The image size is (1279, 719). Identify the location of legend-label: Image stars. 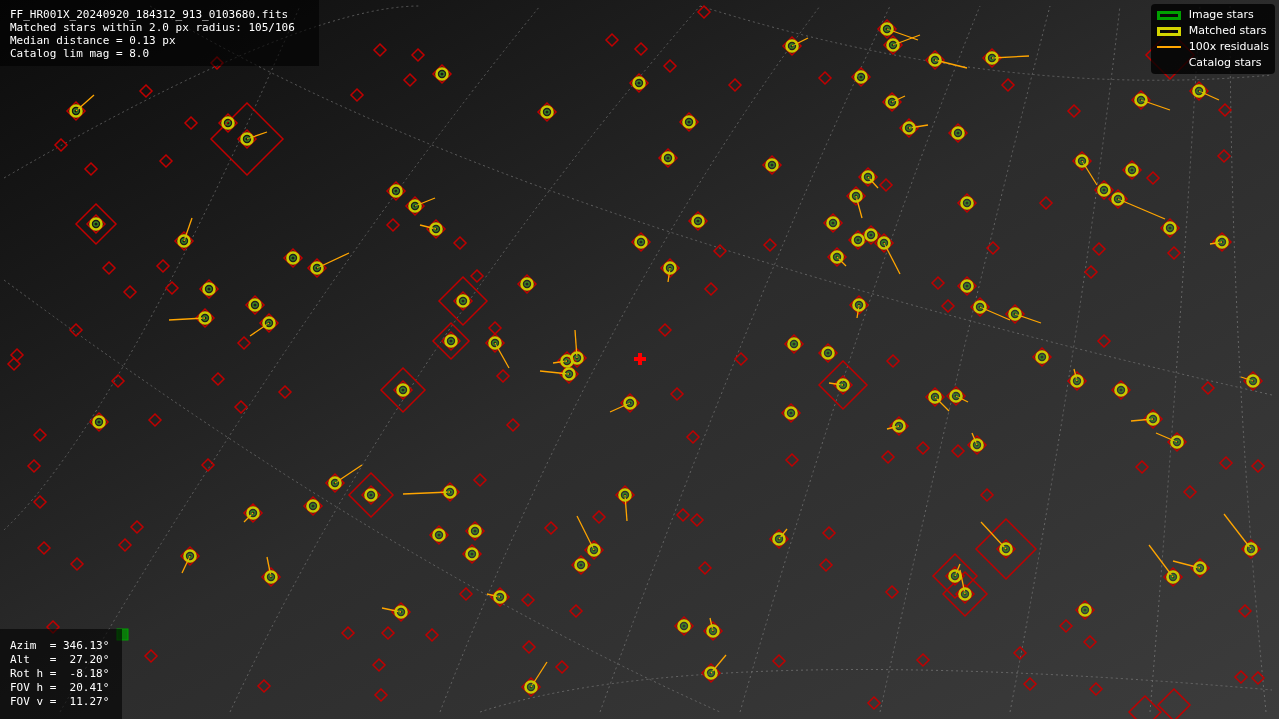
(1221, 14).